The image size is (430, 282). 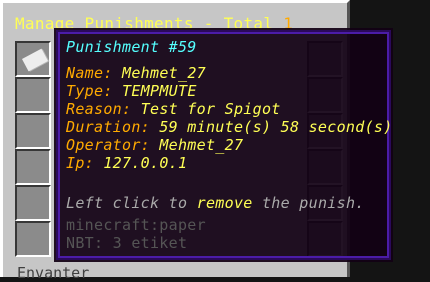 I want to click on field-name-label: Name:, so click(x=94, y=73).